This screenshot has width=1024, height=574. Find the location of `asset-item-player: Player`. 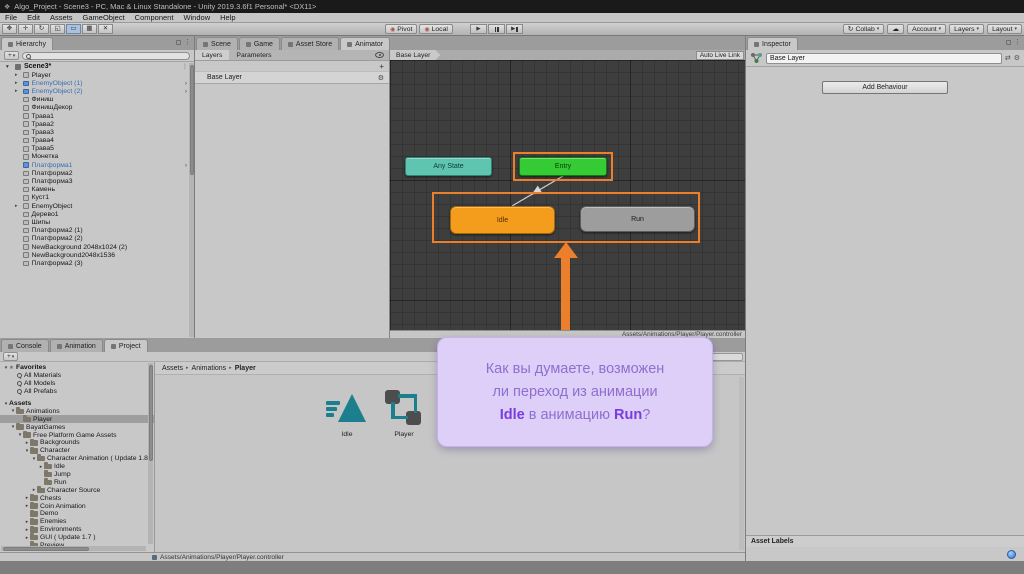

asset-item-player: Player is located at coordinates (404, 413).